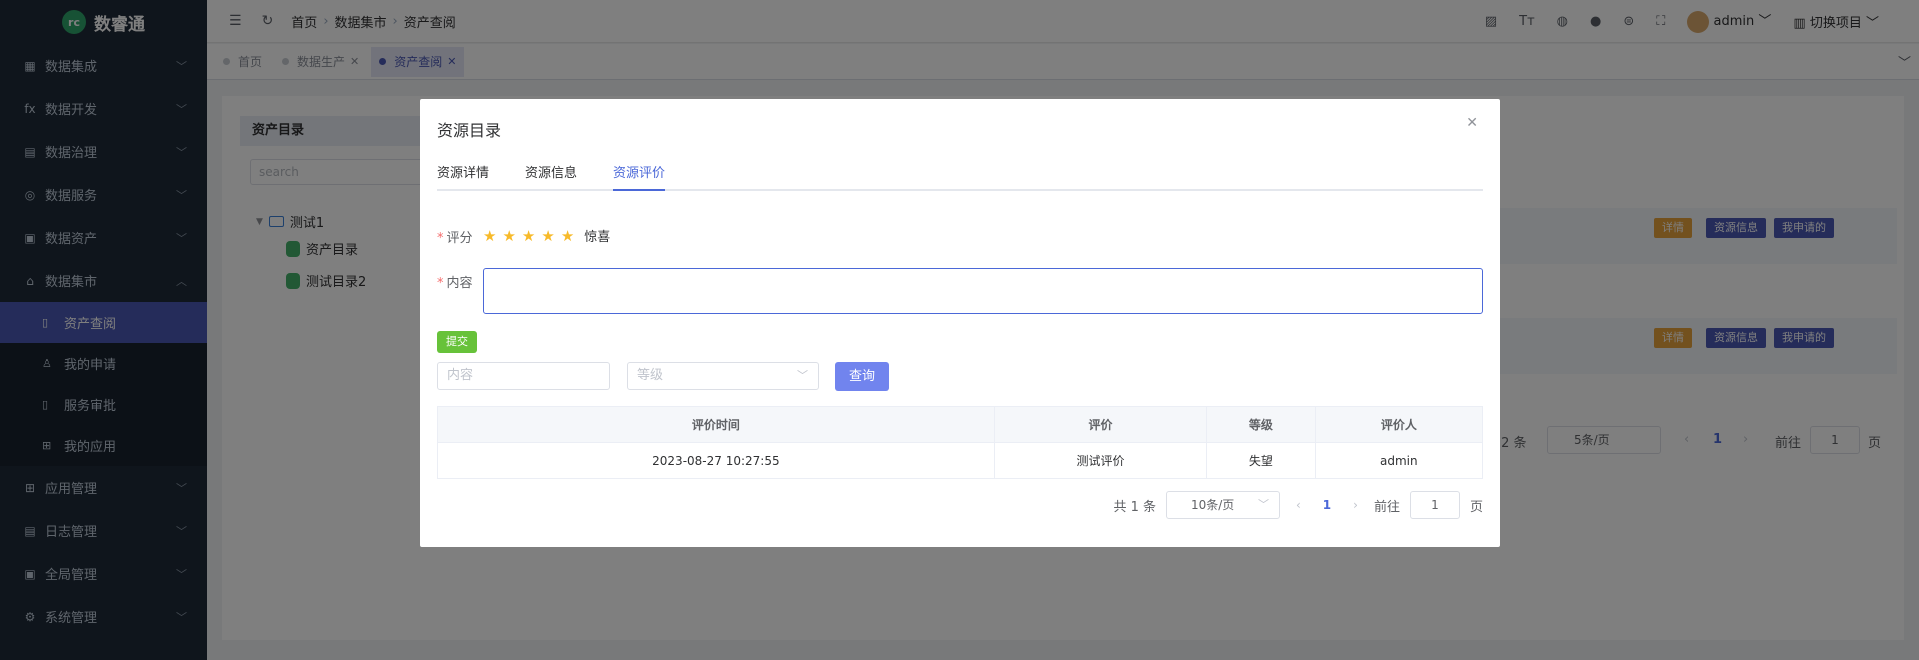  What do you see at coordinates (1434, 505) in the screenshot?
I see `goto-page-input: 1` at bounding box center [1434, 505].